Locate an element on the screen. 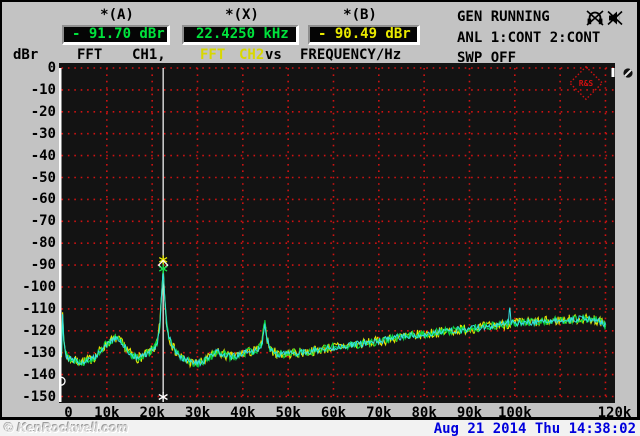 The height and width of the screenshot is (436, 640). y-tick-label: -70 is located at coordinates (43, 221).